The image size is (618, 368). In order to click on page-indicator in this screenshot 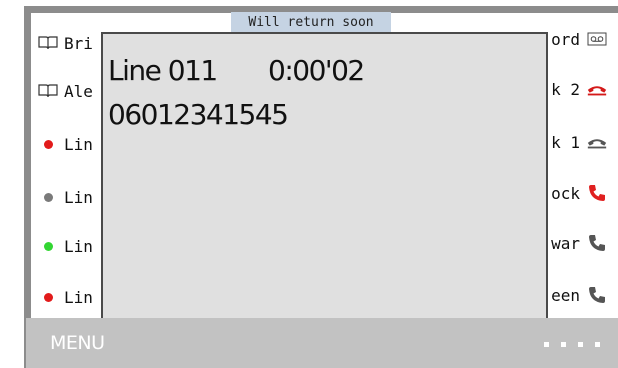, I will do `click(572, 344)`.